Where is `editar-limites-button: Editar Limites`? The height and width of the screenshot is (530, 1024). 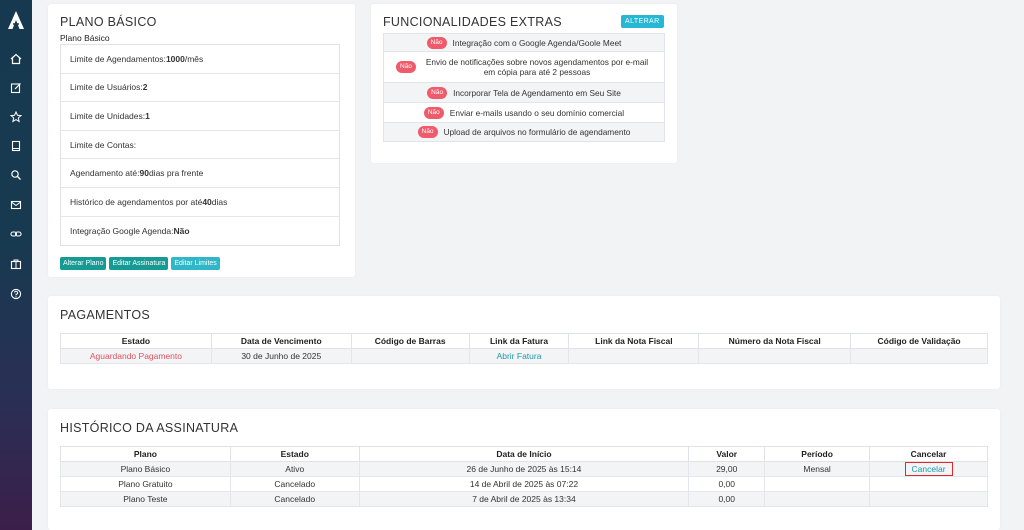 editar-limites-button: Editar Limites is located at coordinates (195, 263).